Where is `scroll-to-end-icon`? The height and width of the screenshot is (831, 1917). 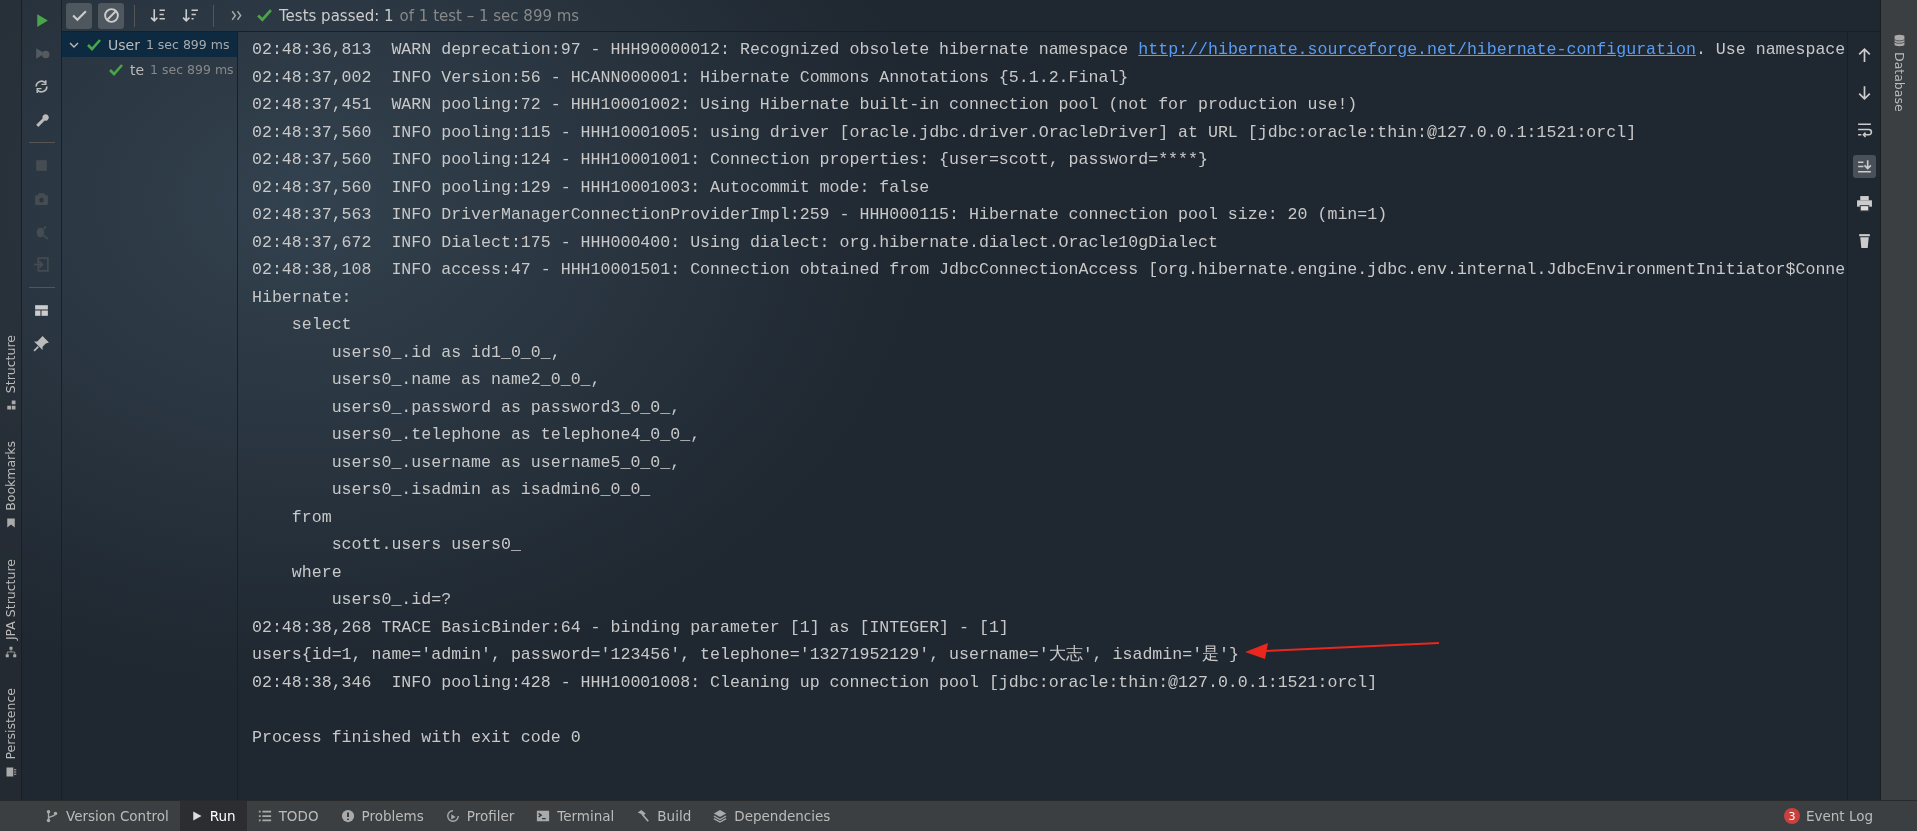 scroll-to-end-icon is located at coordinates (1864, 166).